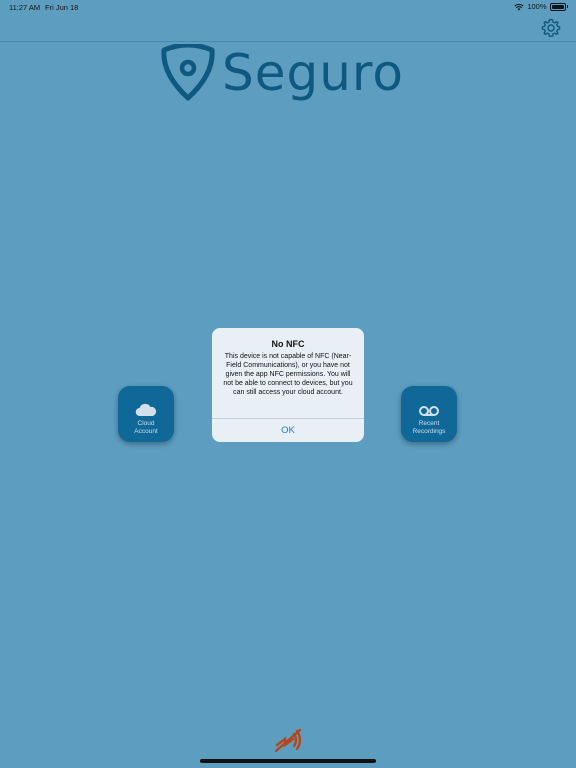 This screenshot has width=576, height=768. Describe the element at coordinates (288, 430) in the screenshot. I see `alert-ok-button: OK` at that location.